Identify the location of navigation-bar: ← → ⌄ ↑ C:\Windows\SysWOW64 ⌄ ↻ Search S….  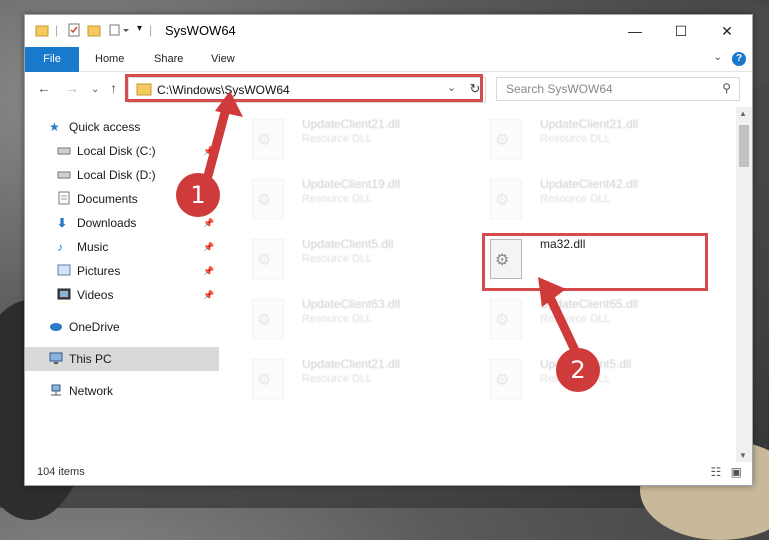
(388, 89).